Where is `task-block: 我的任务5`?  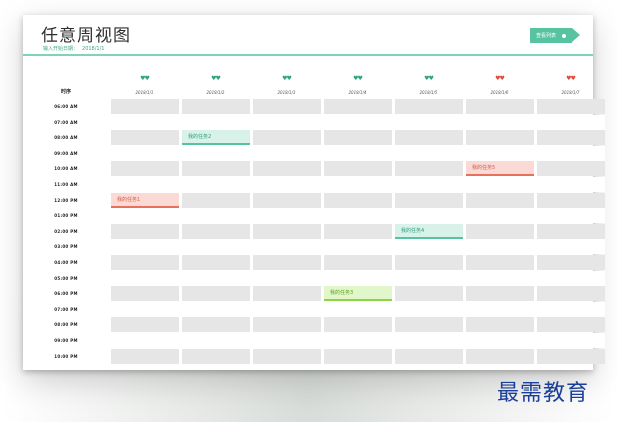 task-block: 我的任务5 is located at coordinates (500, 169).